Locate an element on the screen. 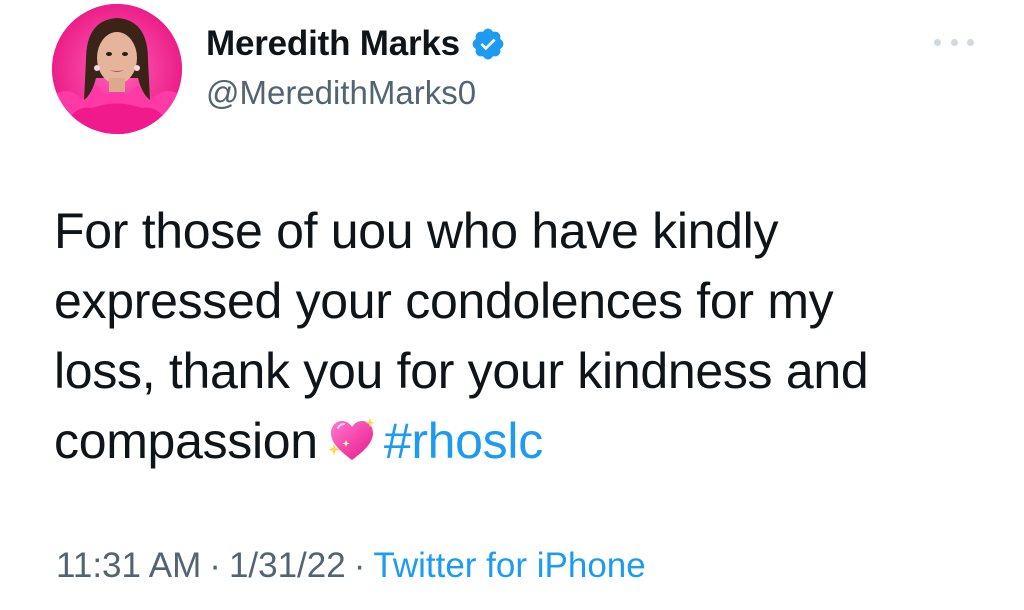 The width and height of the screenshot is (1024, 610). tweet-time: 11:31 AM is located at coordinates (128, 565).